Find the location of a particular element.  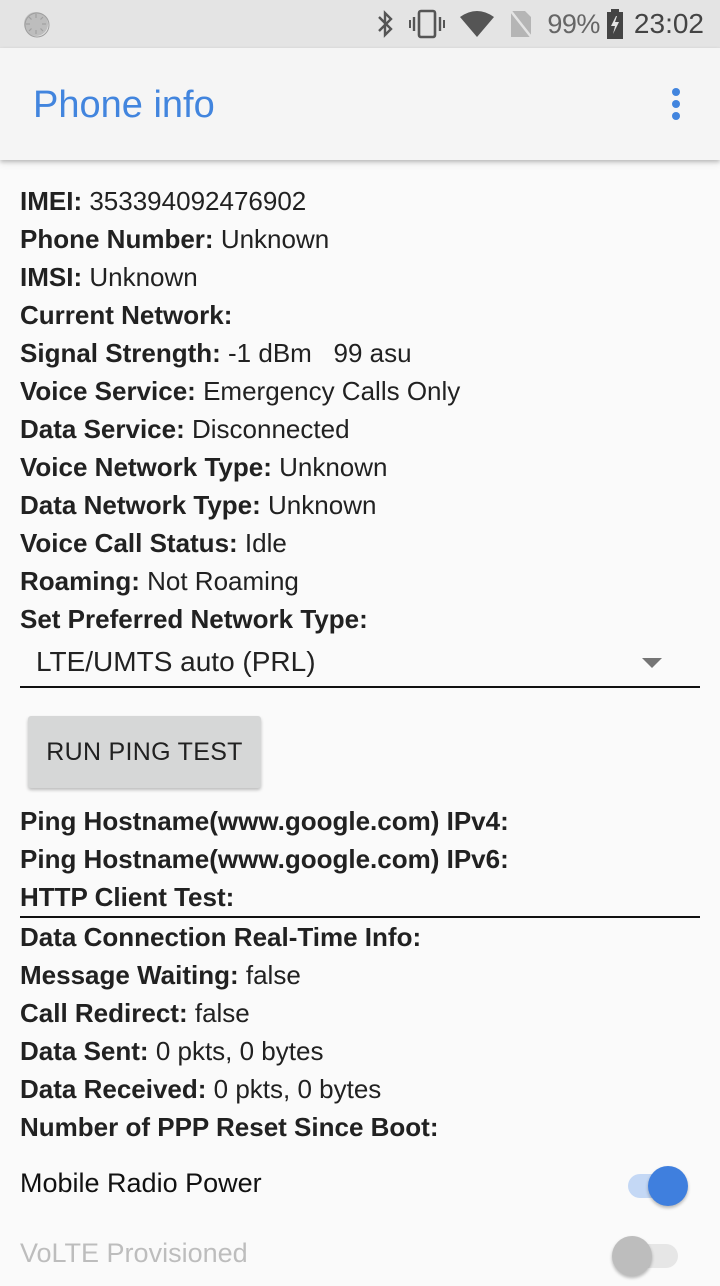

info-row-signal-strength: Signal Strength: -1 dBm 99 asu is located at coordinates (360, 353).